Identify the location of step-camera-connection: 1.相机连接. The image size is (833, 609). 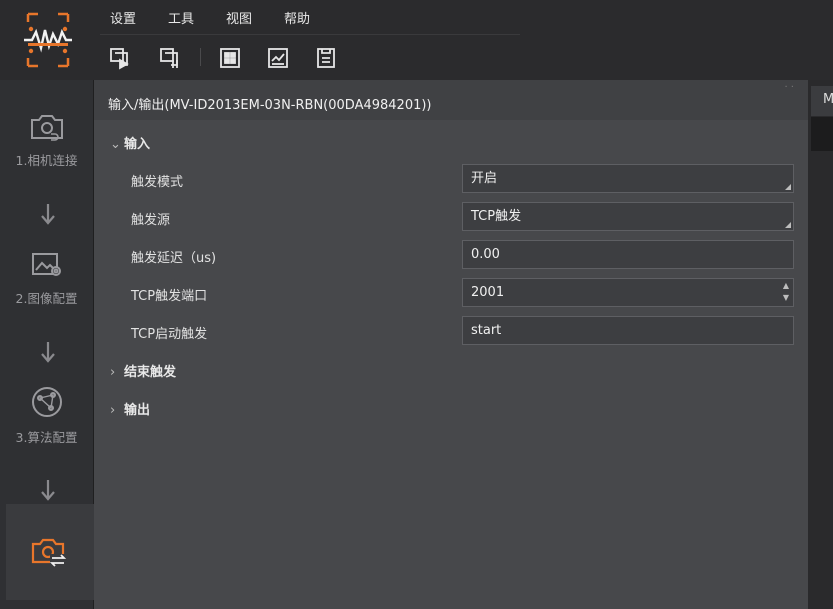
(46, 140).